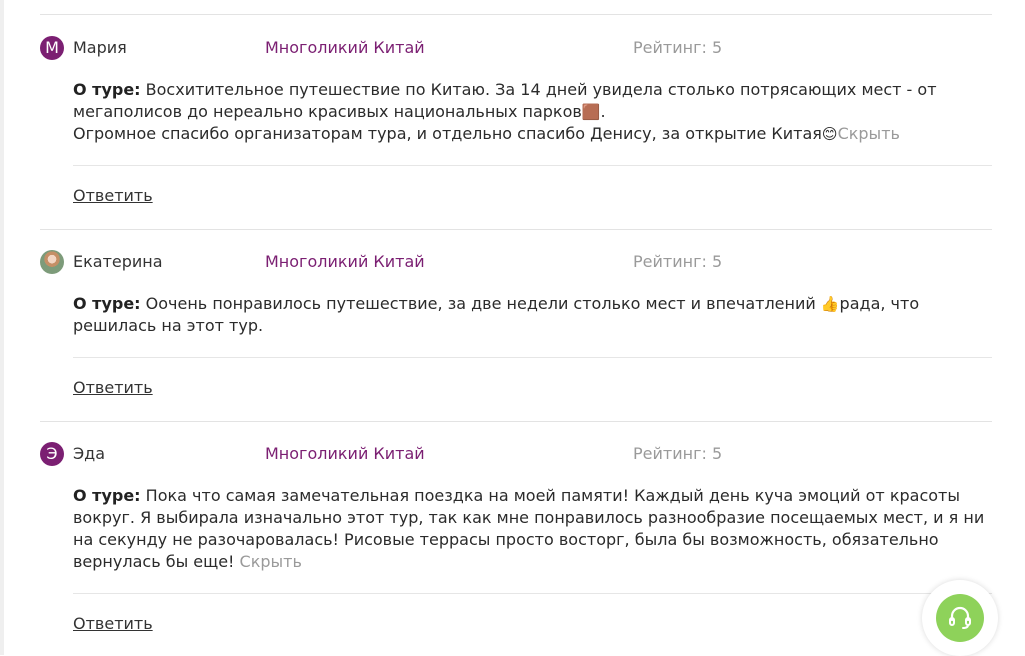 This screenshot has height=656, width=1025. I want to click on avatar: М, so click(52, 48).